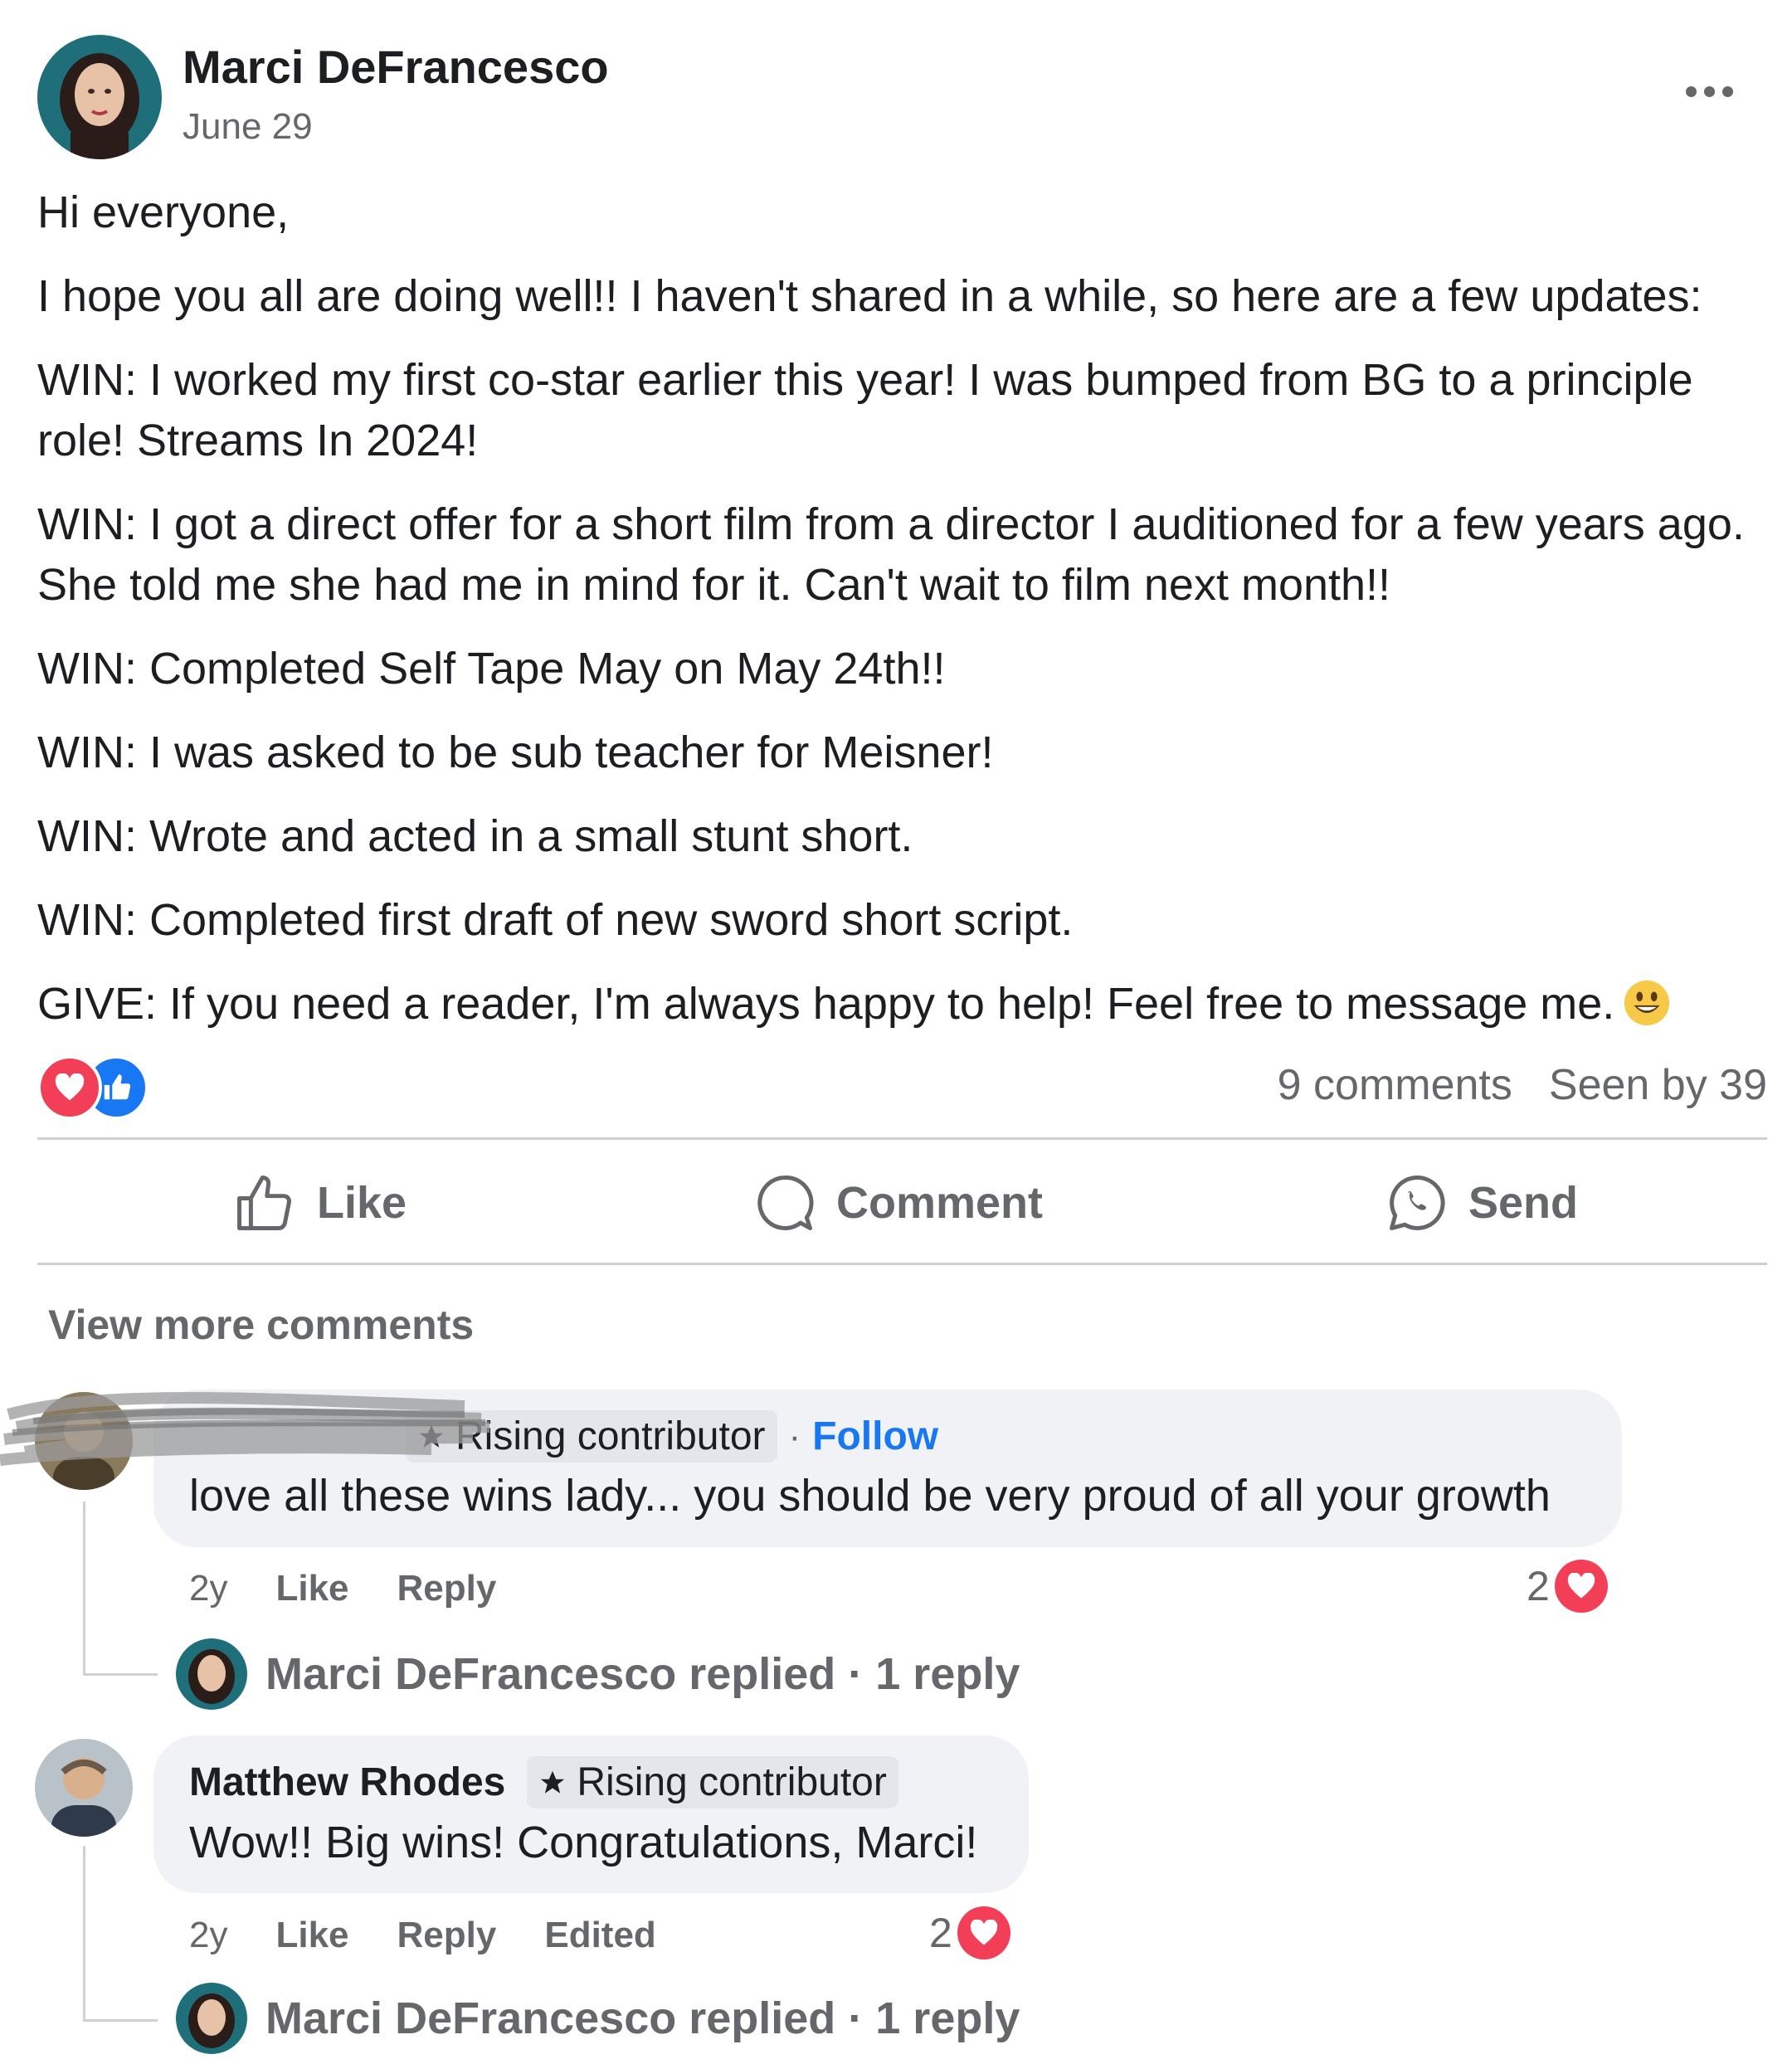 The width and height of the screenshot is (1792, 2059). I want to click on commenter-name: Matthew Rhodes, so click(347, 1782).